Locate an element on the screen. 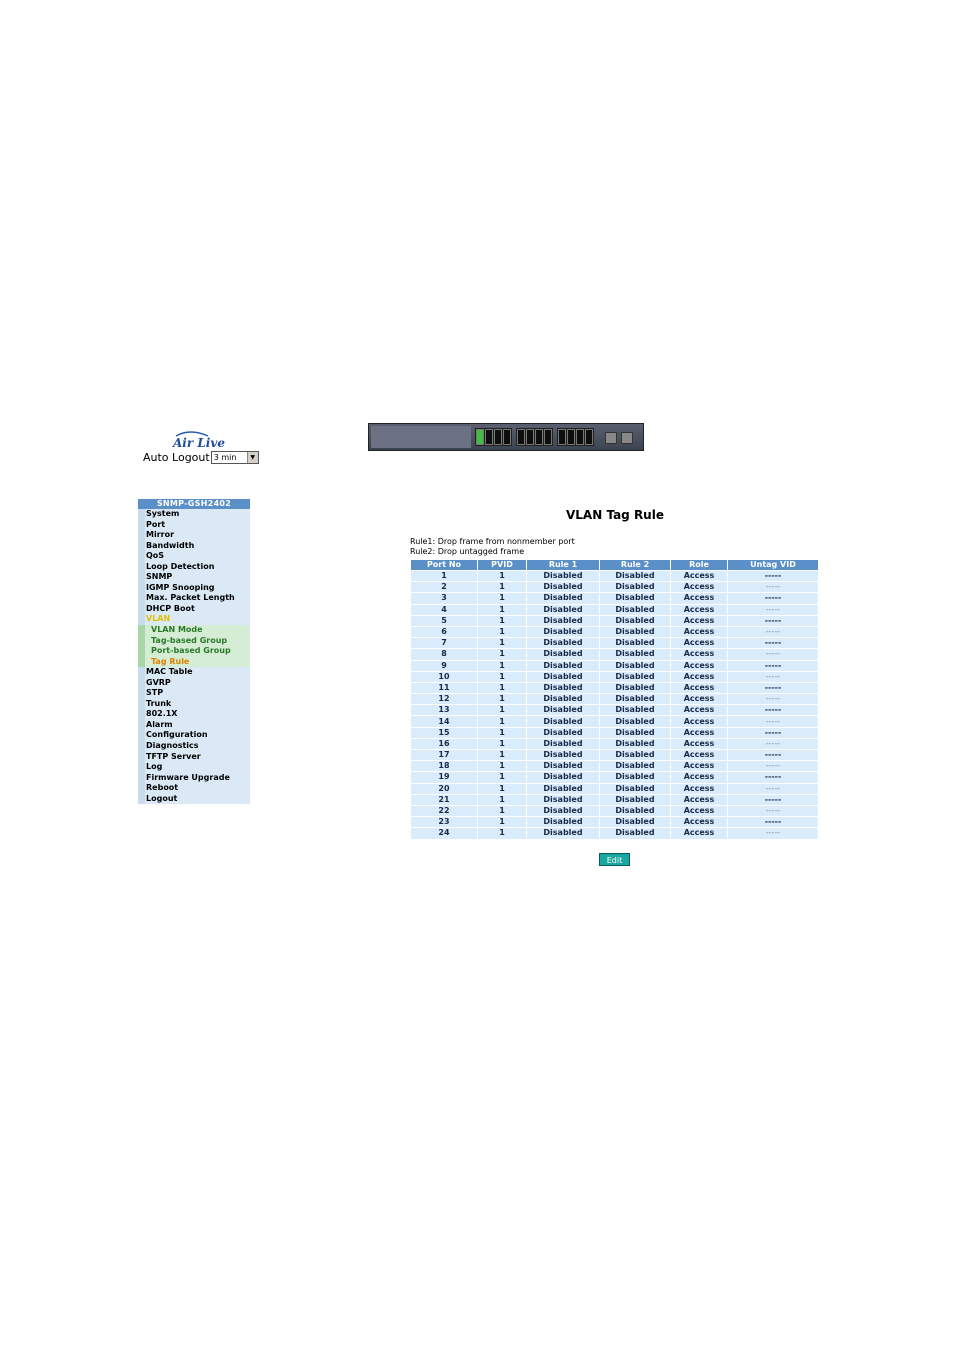  sidebar-item-log: Log is located at coordinates (194, 767).